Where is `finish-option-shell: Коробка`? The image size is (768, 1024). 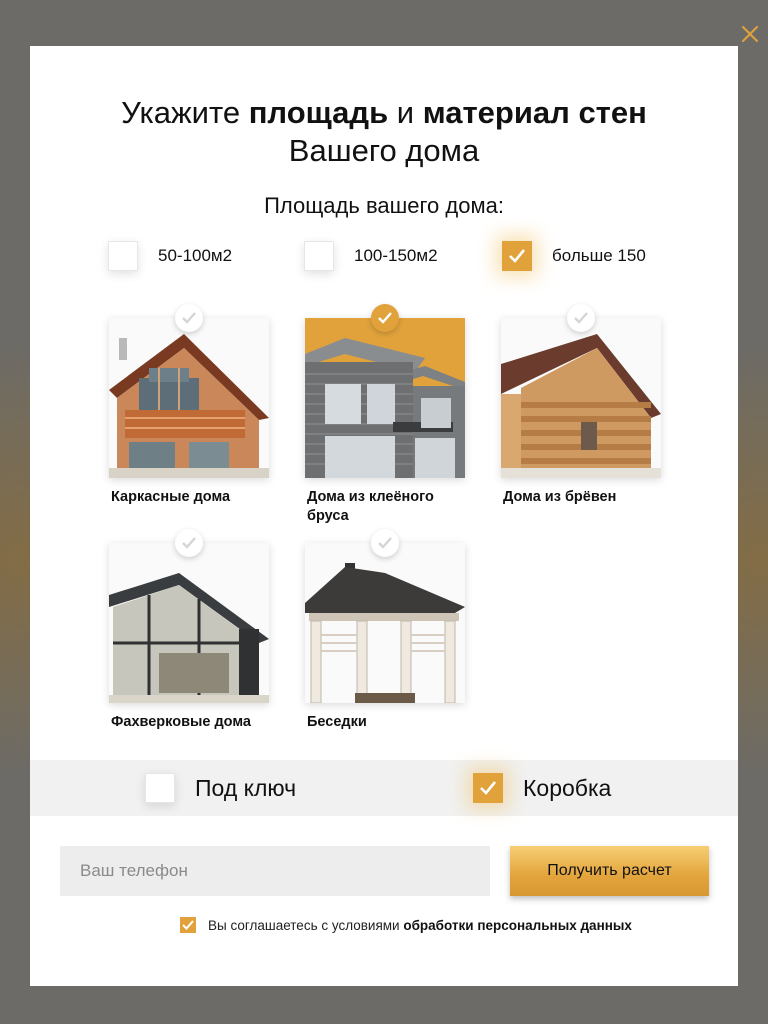
finish-option-shell: Коробка is located at coordinates (542, 788).